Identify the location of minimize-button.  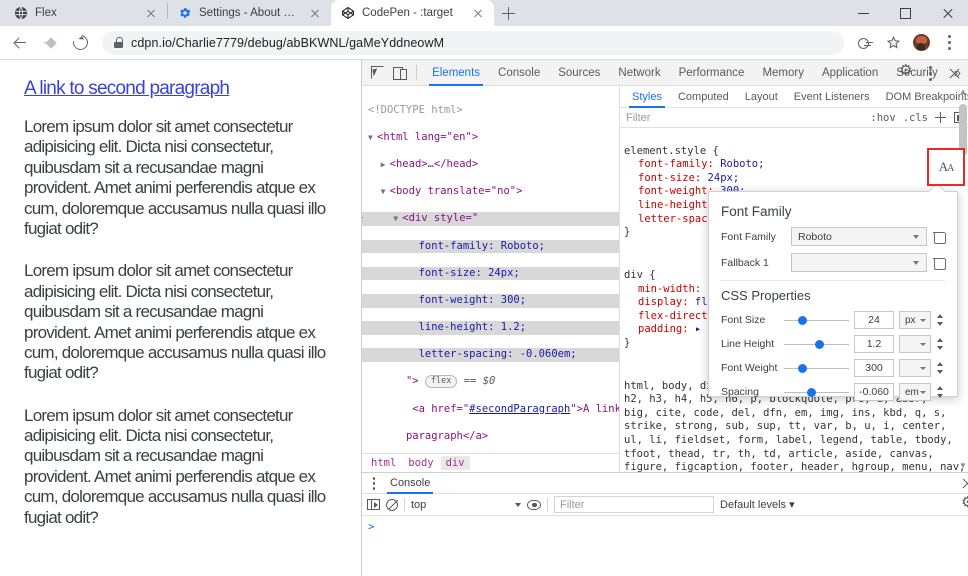
(863, 13).